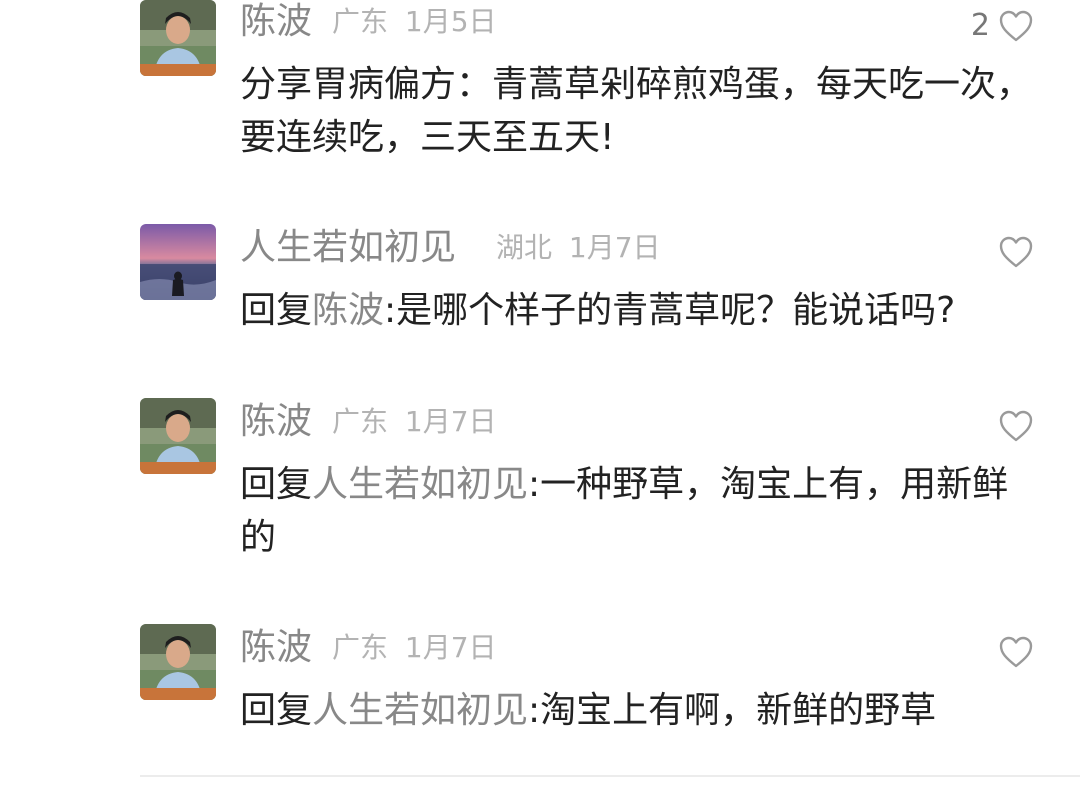 This screenshot has height=794, width=1080. What do you see at coordinates (524, 247) in the screenshot?
I see `commenter-region: 湖北` at bounding box center [524, 247].